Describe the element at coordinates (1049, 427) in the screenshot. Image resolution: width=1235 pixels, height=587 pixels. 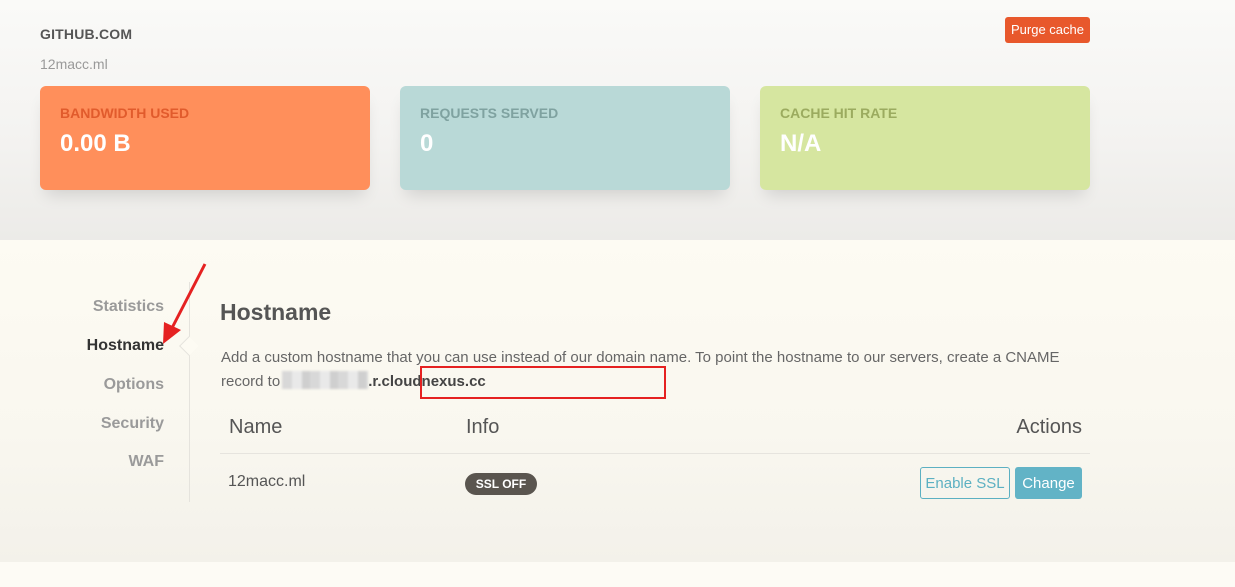
I see `column-header-actions: Actions` at that location.